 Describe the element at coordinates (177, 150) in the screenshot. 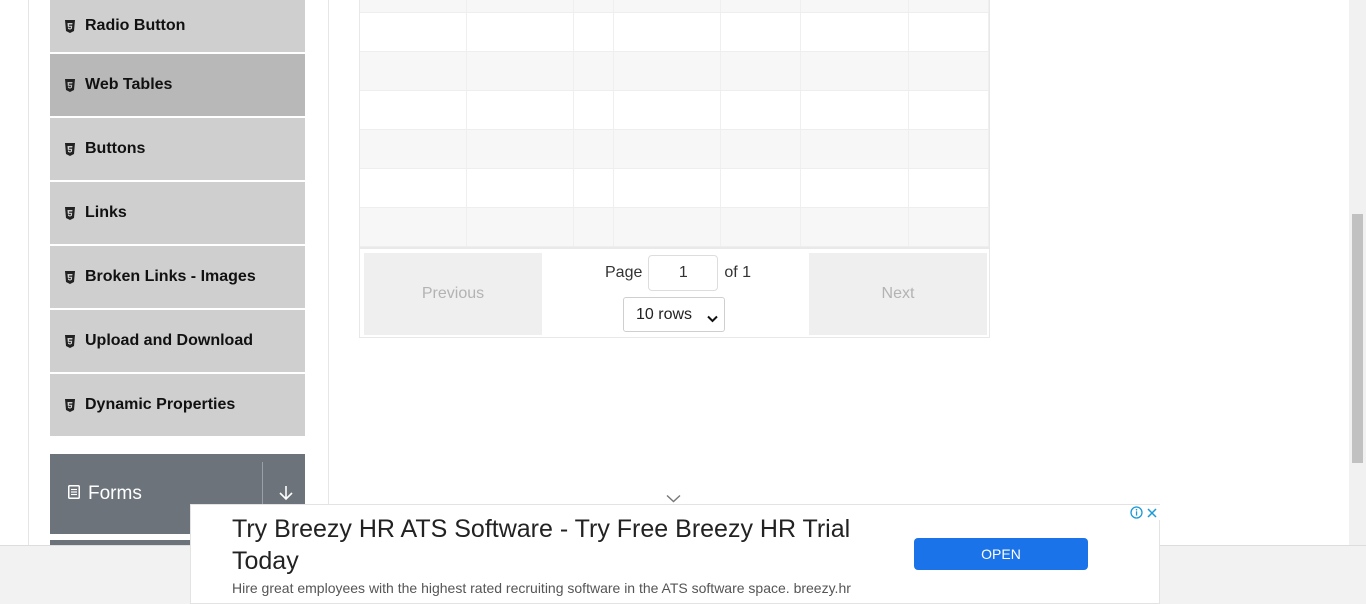

I see `sidebar-item-buttons: Buttons` at that location.